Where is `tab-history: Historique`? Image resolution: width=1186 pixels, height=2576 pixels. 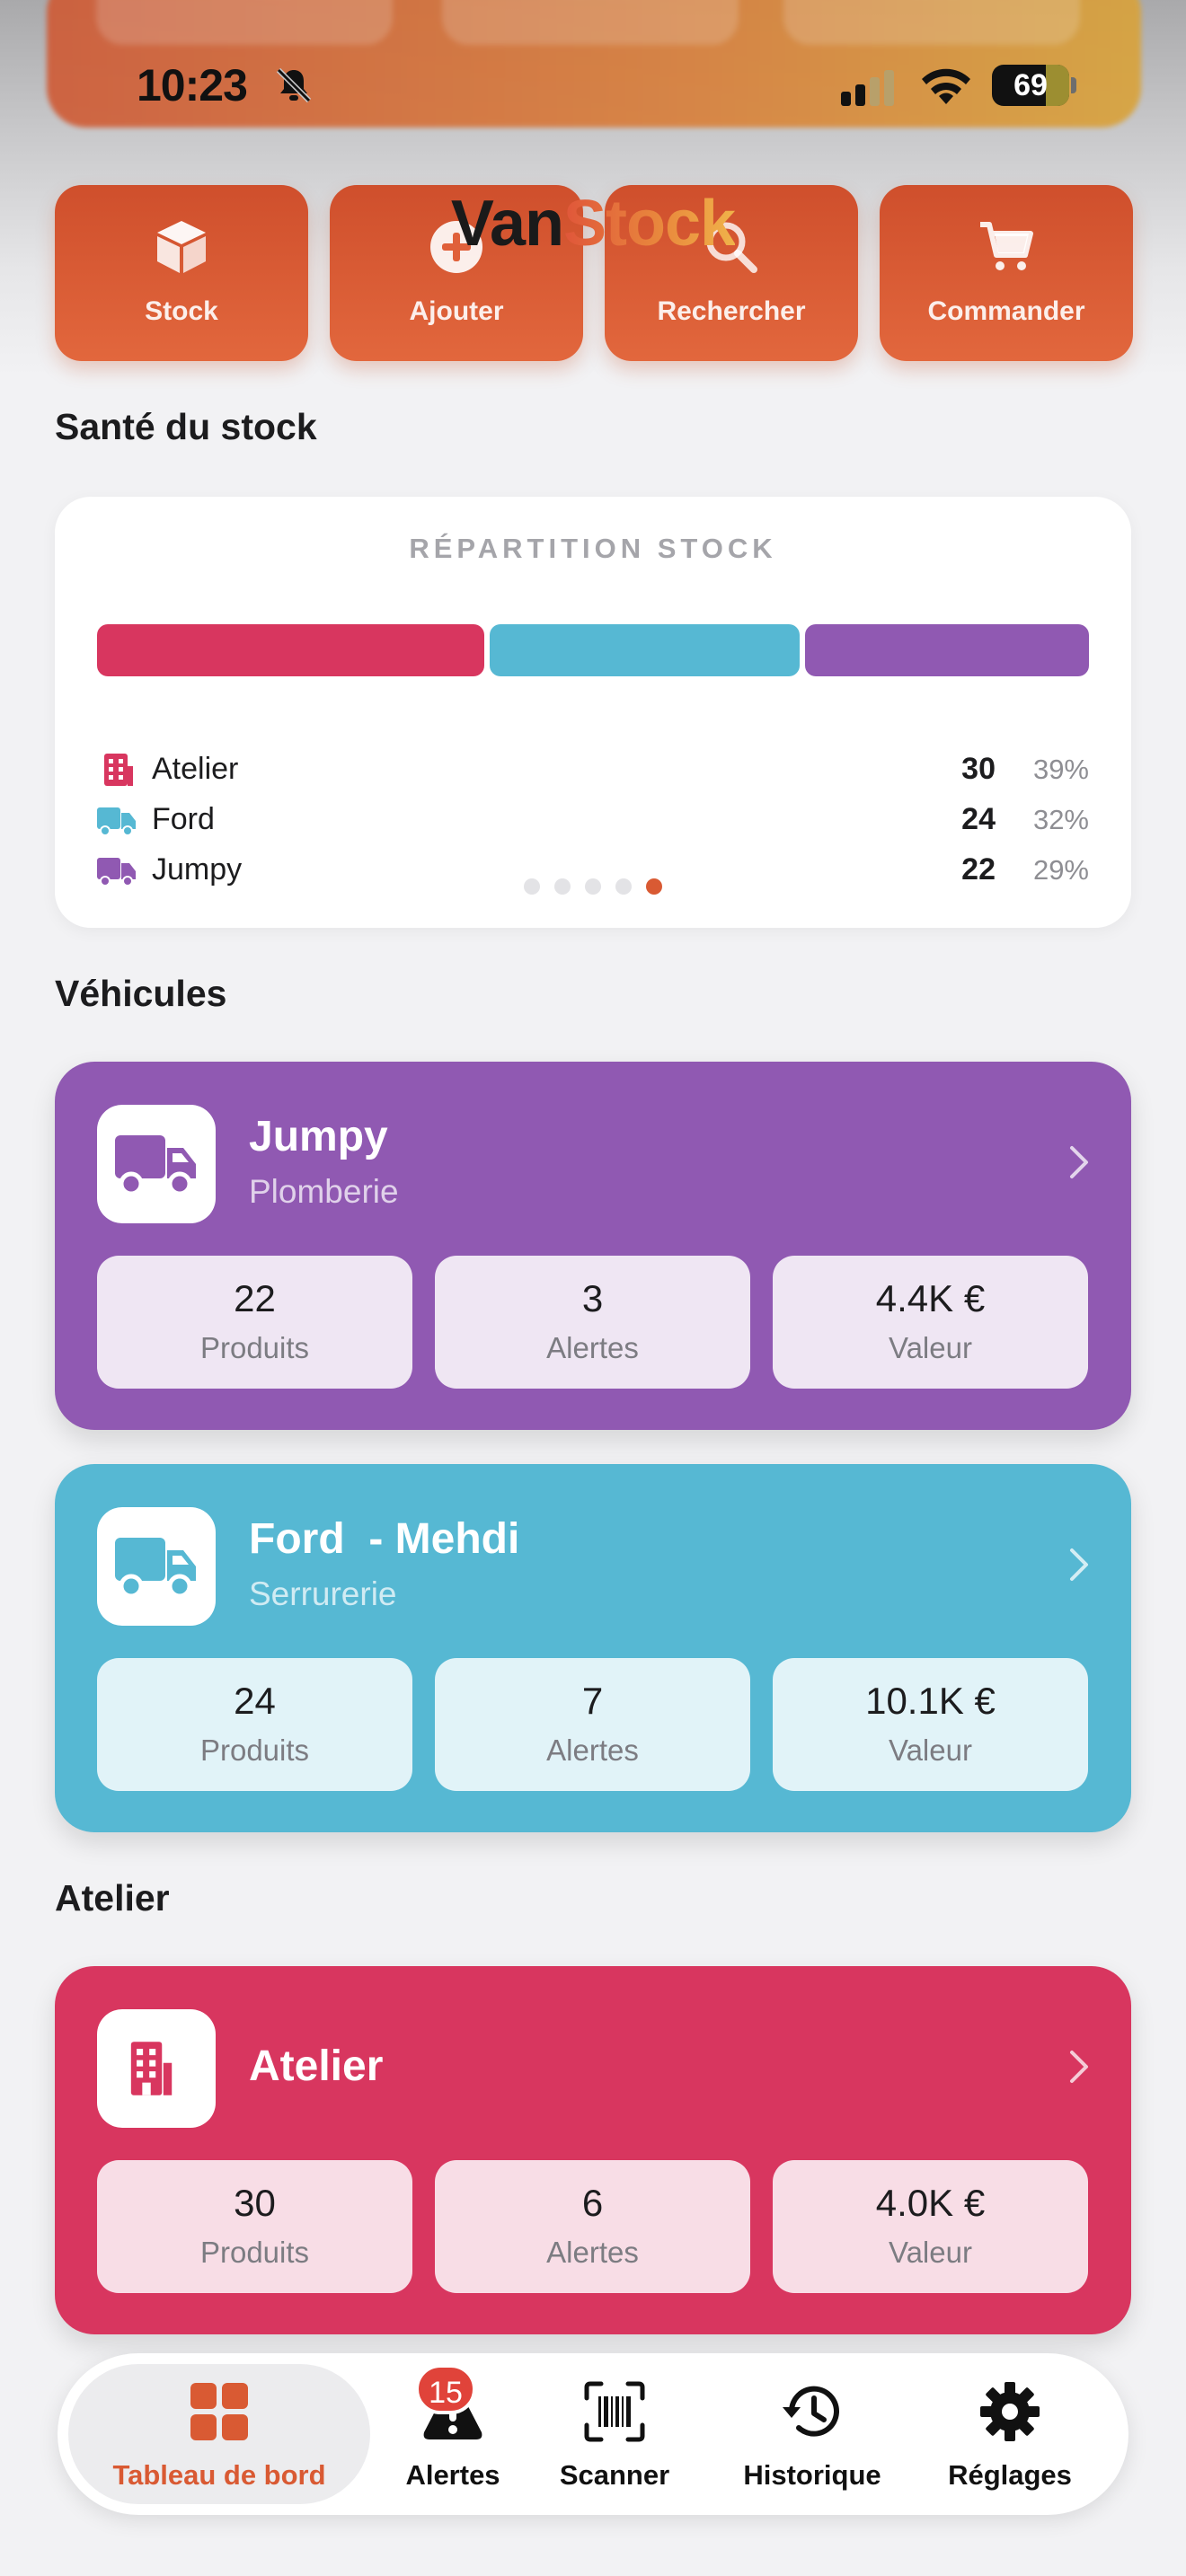 tab-history: Historique is located at coordinates (812, 2434).